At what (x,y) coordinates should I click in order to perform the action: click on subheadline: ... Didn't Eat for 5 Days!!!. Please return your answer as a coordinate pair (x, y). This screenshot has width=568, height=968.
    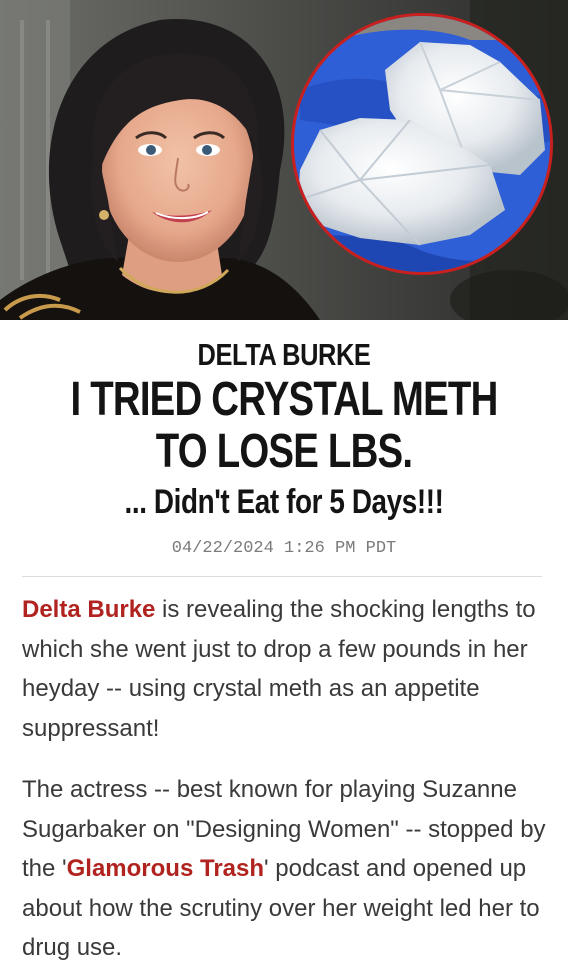
    Looking at the image, I should click on (284, 502).